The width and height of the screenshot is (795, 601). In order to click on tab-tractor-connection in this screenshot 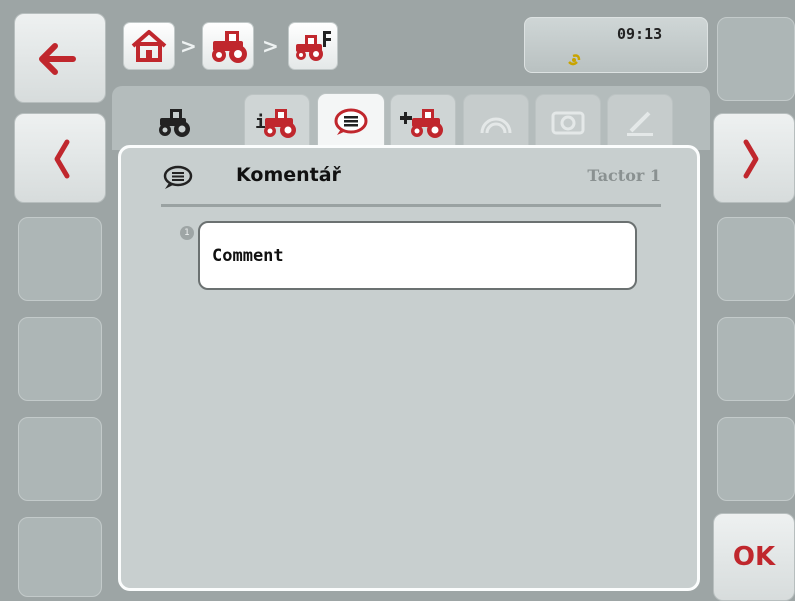, I will do `click(423, 122)`.